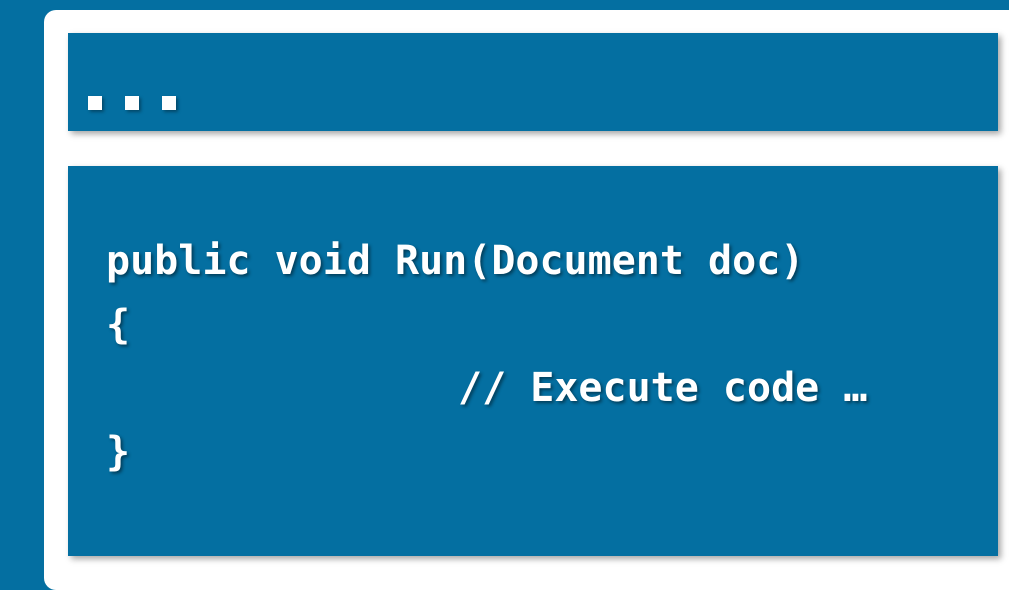 The image size is (1009, 590). What do you see at coordinates (118, 325) in the screenshot?
I see `code-line-open-brace: {` at bounding box center [118, 325].